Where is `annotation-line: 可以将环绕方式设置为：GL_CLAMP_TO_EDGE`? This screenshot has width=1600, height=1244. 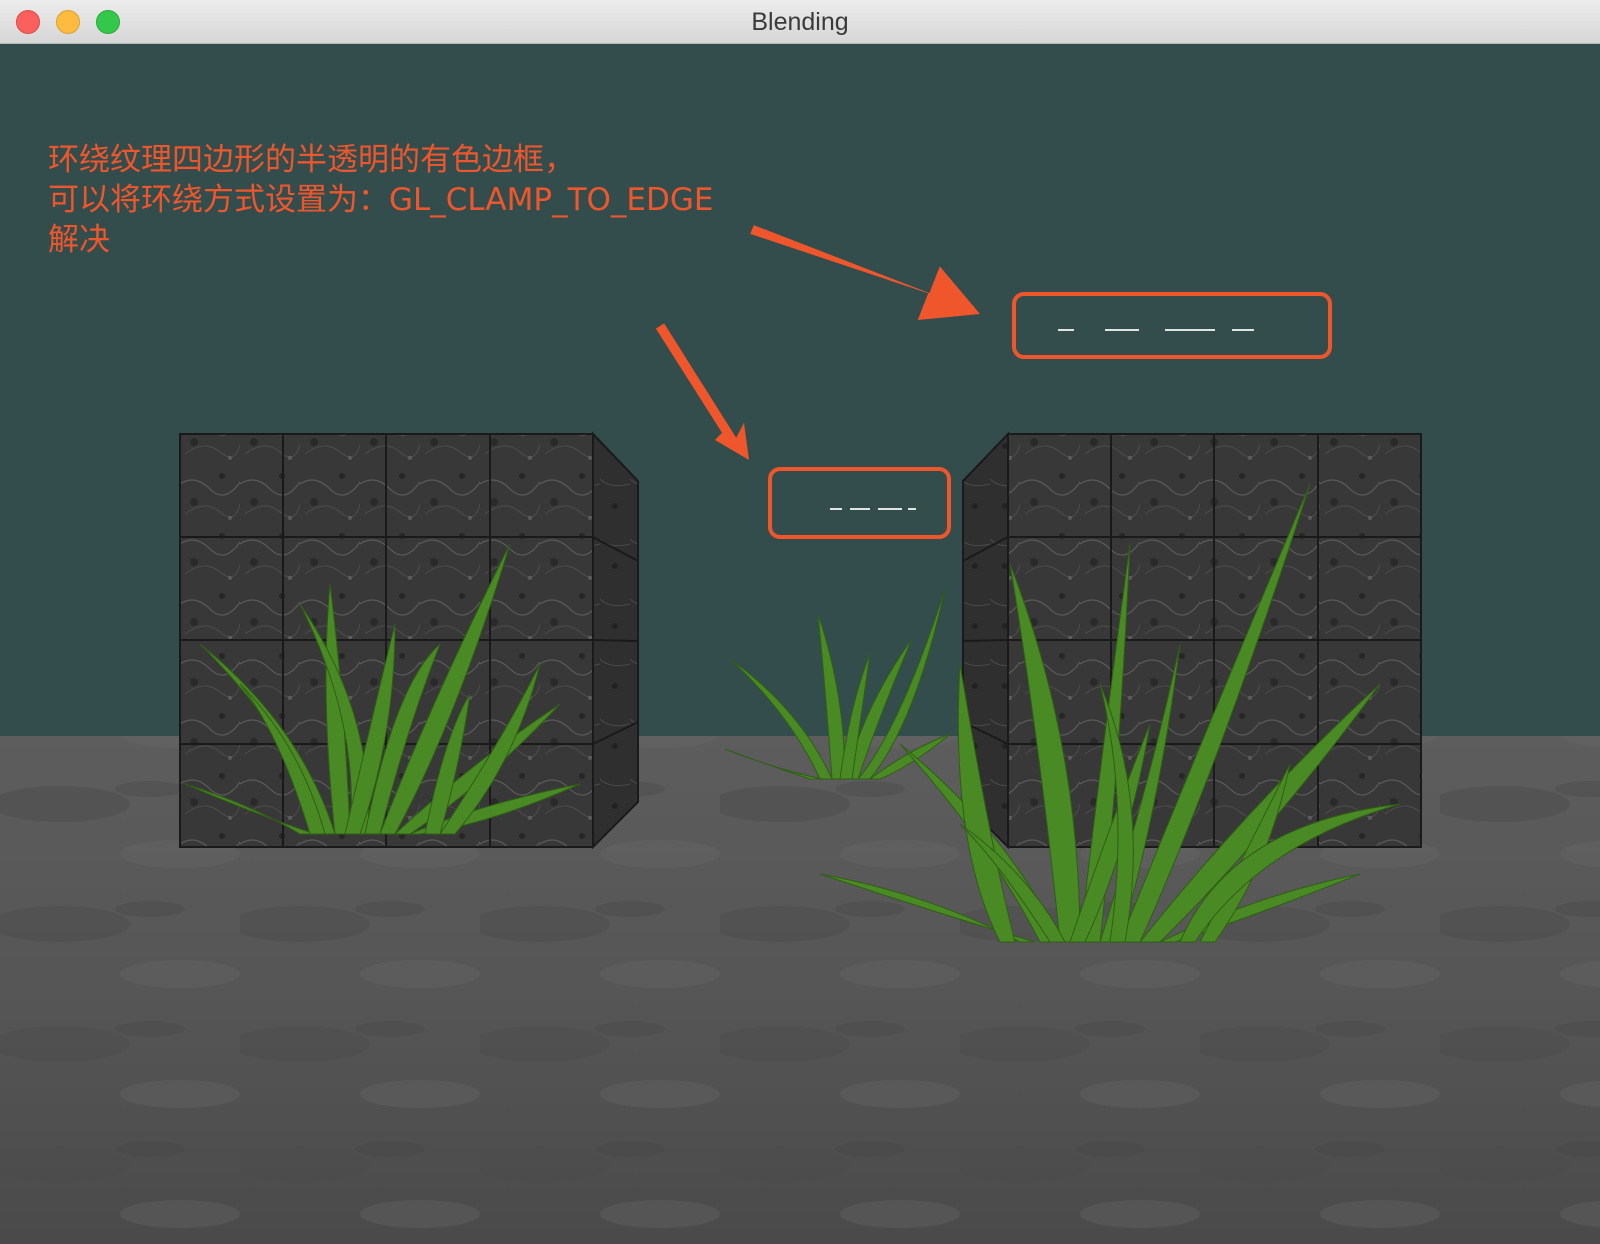 annotation-line: 可以将环绕方式设置为：GL_CLAMP_TO_EDGE is located at coordinates (381, 200).